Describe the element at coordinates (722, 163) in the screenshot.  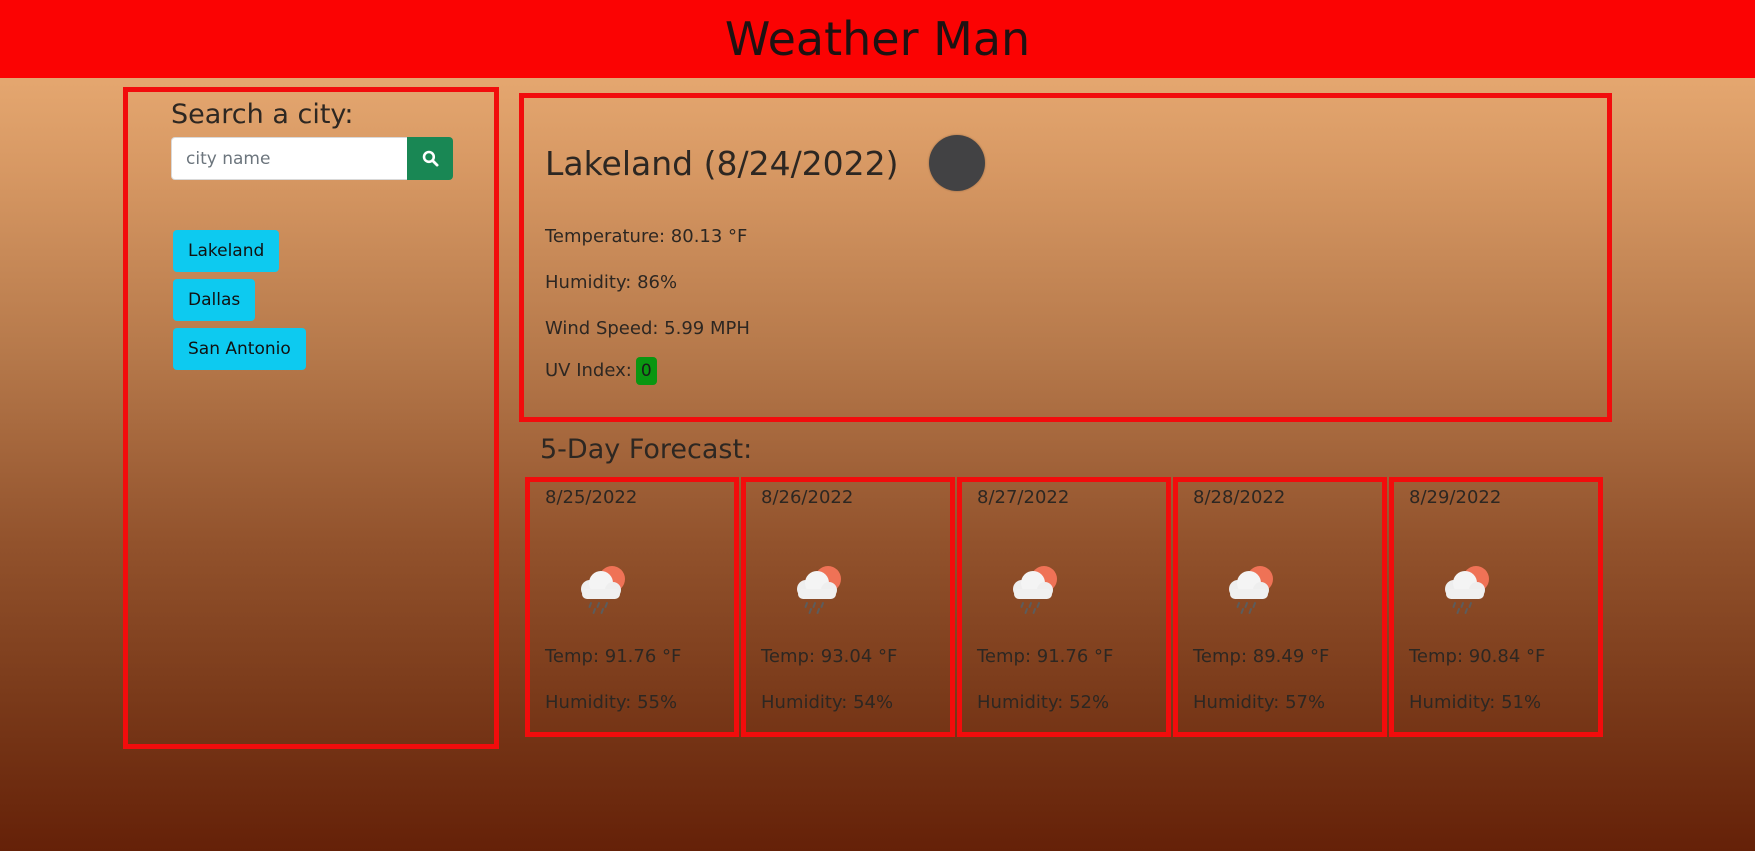
I see `current-city-title: Lakeland (8/24/2022)` at that location.